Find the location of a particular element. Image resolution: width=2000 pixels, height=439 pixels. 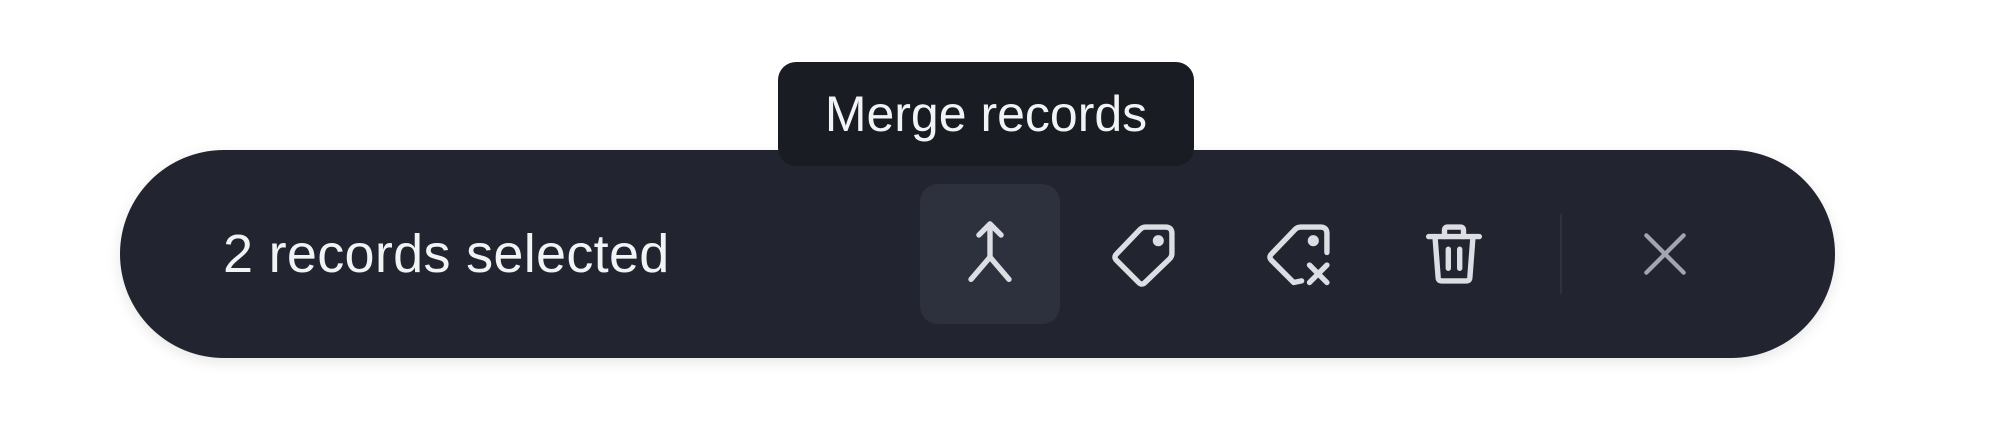

delete-records-button is located at coordinates (1454, 254).